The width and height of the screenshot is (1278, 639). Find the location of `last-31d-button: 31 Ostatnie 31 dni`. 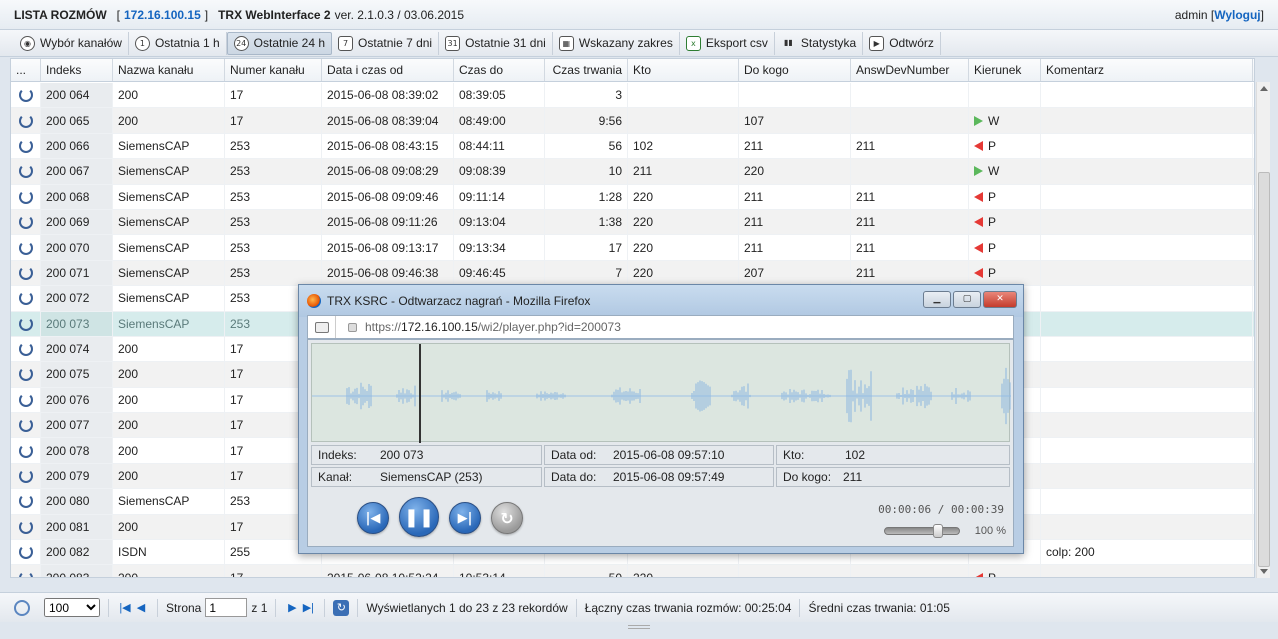

last-31d-button: 31 Ostatnie 31 dni is located at coordinates (496, 43).